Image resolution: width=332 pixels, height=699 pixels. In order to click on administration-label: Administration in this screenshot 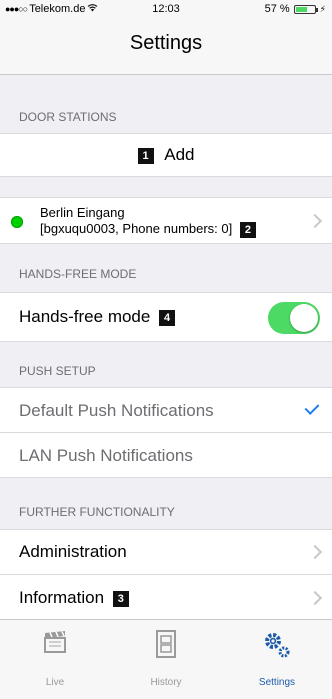, I will do `click(73, 551)`.